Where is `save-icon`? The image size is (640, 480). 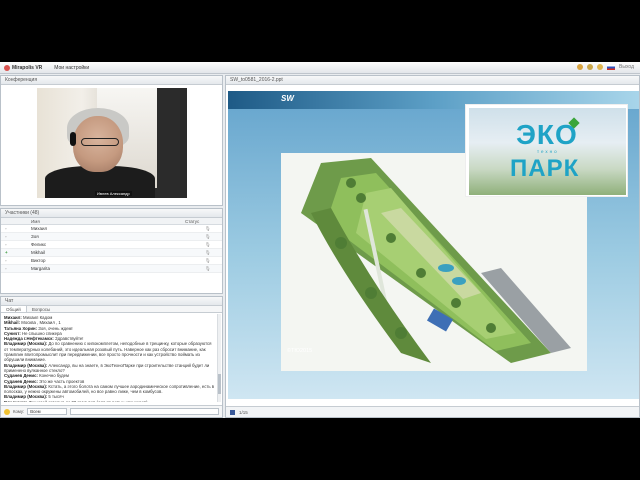 save-icon is located at coordinates (232, 412).